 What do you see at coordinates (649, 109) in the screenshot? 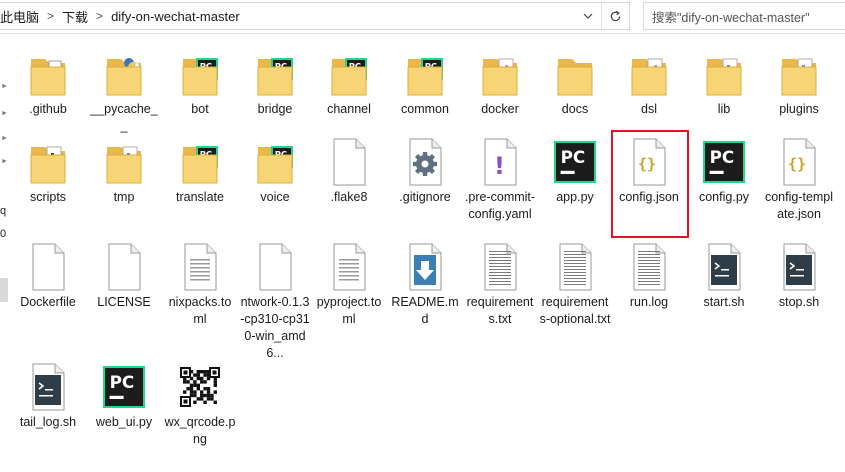
I see `file-name-label: dsl` at bounding box center [649, 109].